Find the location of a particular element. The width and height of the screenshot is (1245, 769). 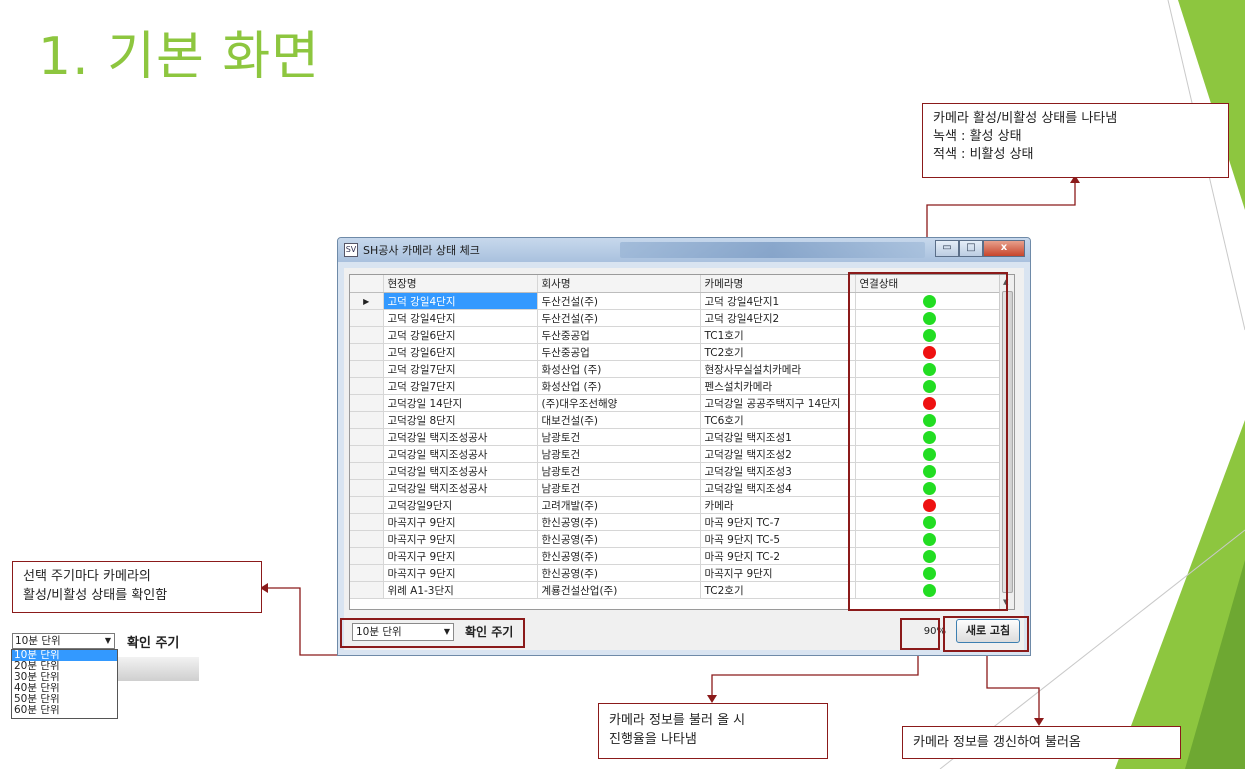

site-cell: 고덕강일 8단지 is located at coordinates (460, 420).